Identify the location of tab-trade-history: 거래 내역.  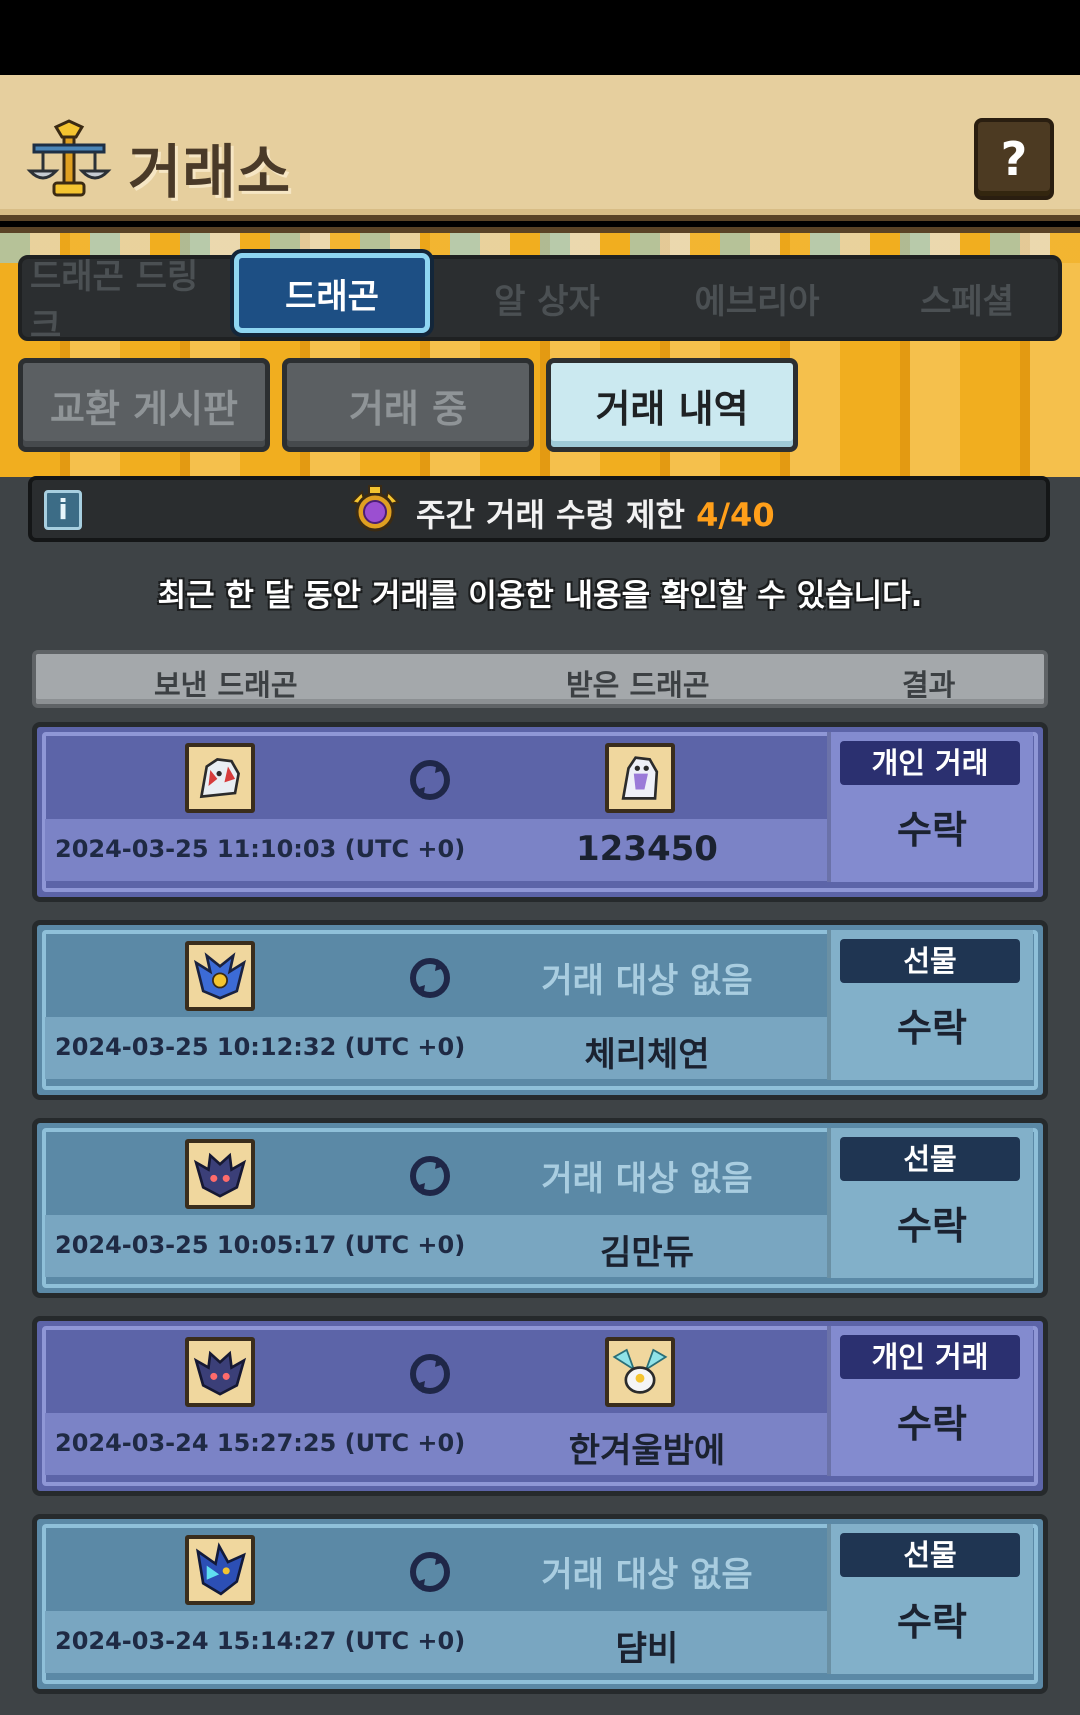
(672, 405).